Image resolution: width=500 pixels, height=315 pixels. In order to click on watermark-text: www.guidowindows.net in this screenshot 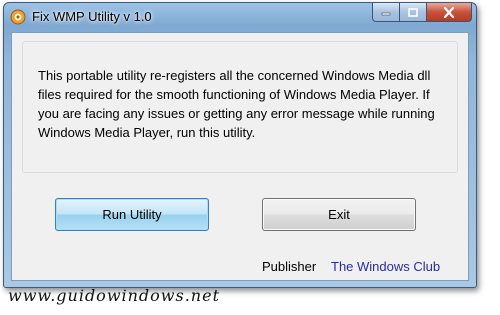, I will do `click(114, 295)`.